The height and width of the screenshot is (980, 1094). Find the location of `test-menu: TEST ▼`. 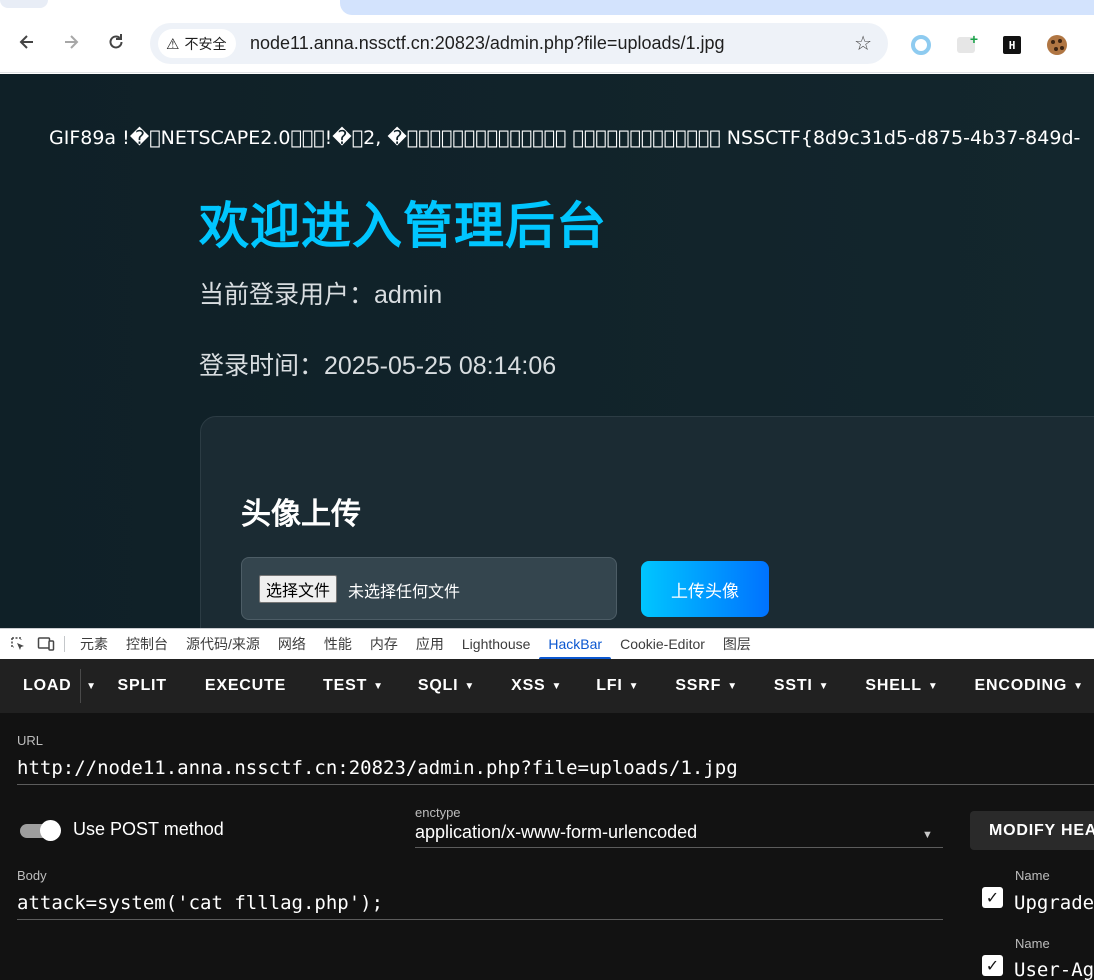

test-menu: TEST ▼ is located at coordinates (353, 686).